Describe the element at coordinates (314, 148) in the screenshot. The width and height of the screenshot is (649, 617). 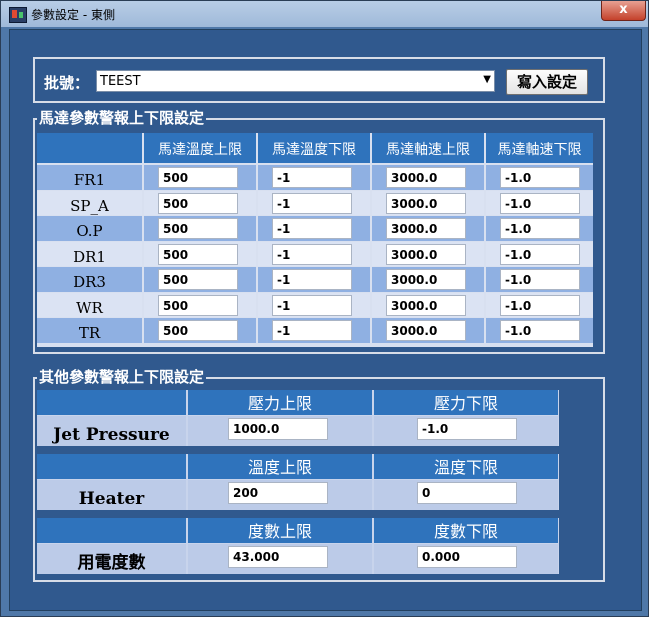
I see `column-header: 馬達溫度下限` at that location.